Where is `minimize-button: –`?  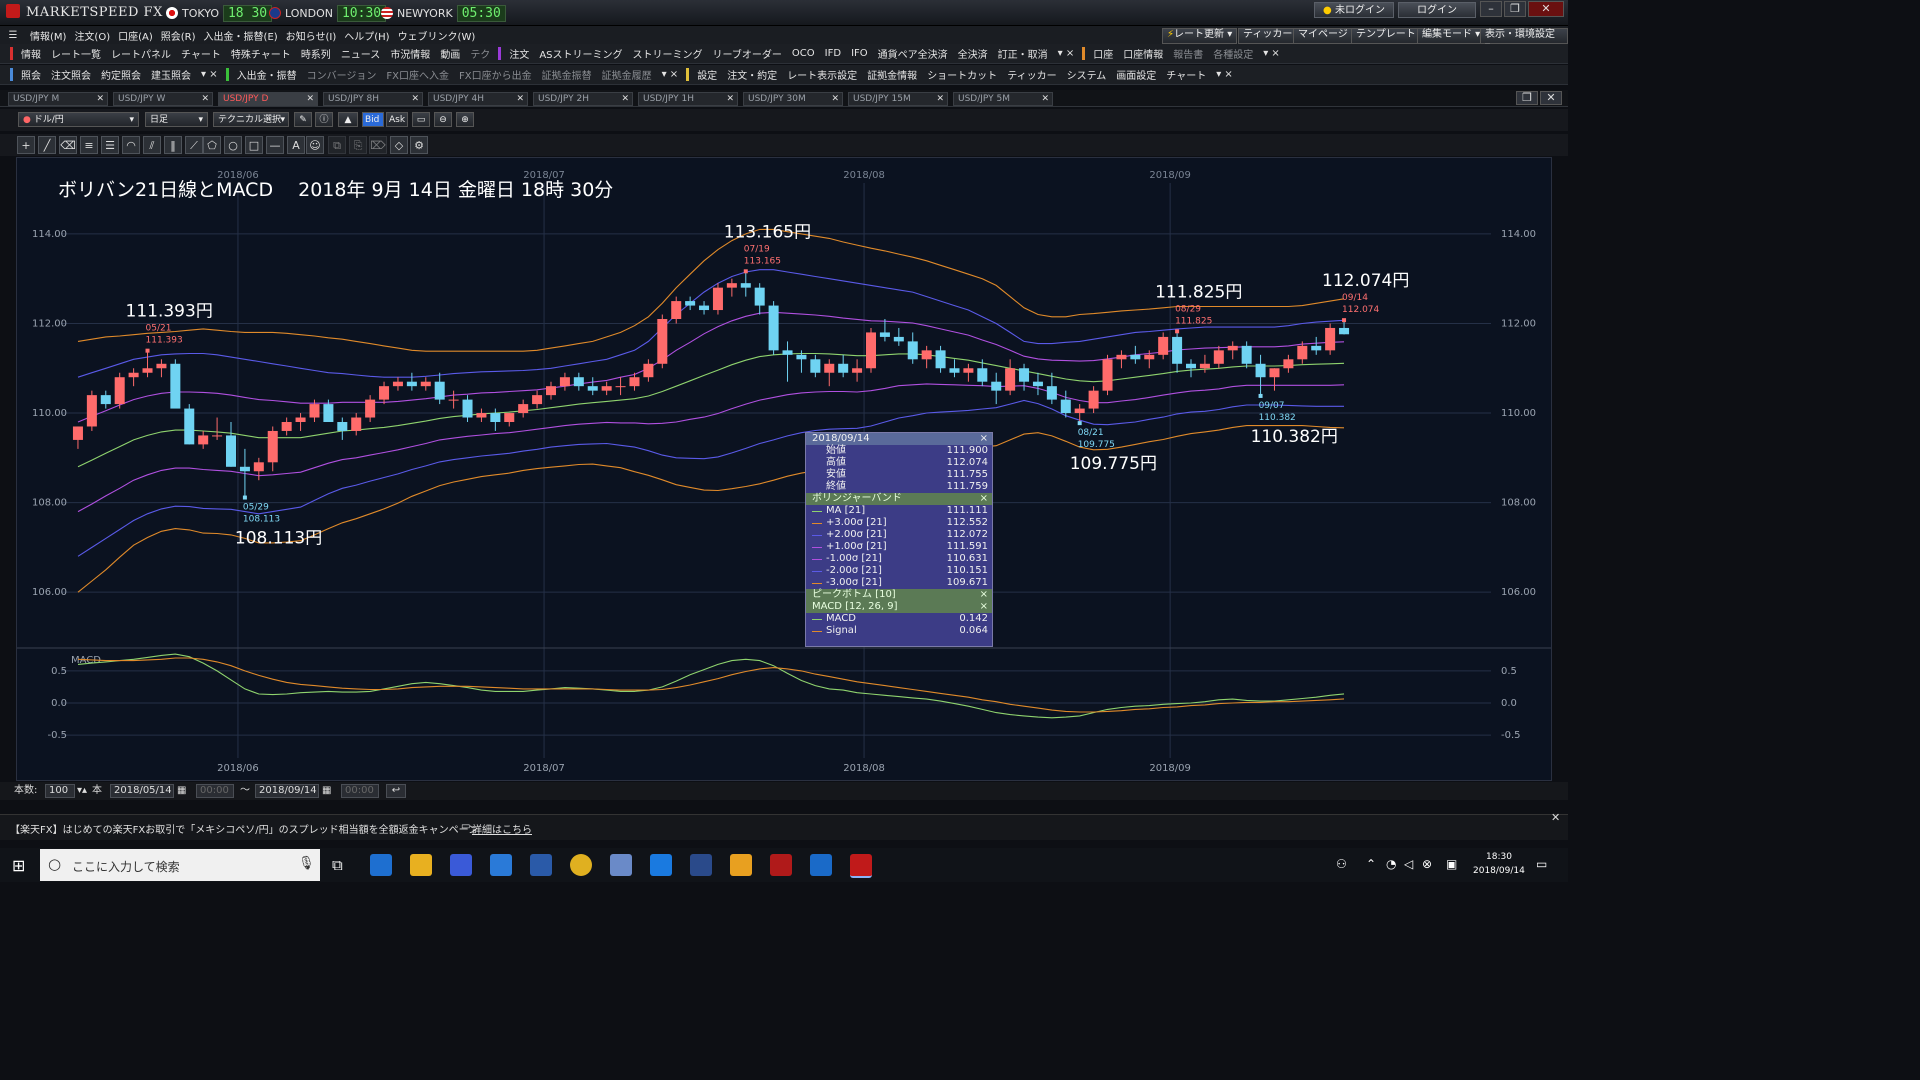
minimize-button: – is located at coordinates (1491, 9).